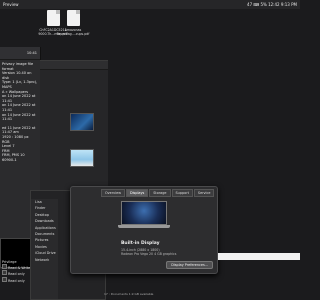 Image resolution: width=320 pixels, height=300 pixels. Describe the element at coordinates (73, 32) in the screenshot. I see `desktop-file-label: Amazonas Paperbag....cups.pdf` at that location.